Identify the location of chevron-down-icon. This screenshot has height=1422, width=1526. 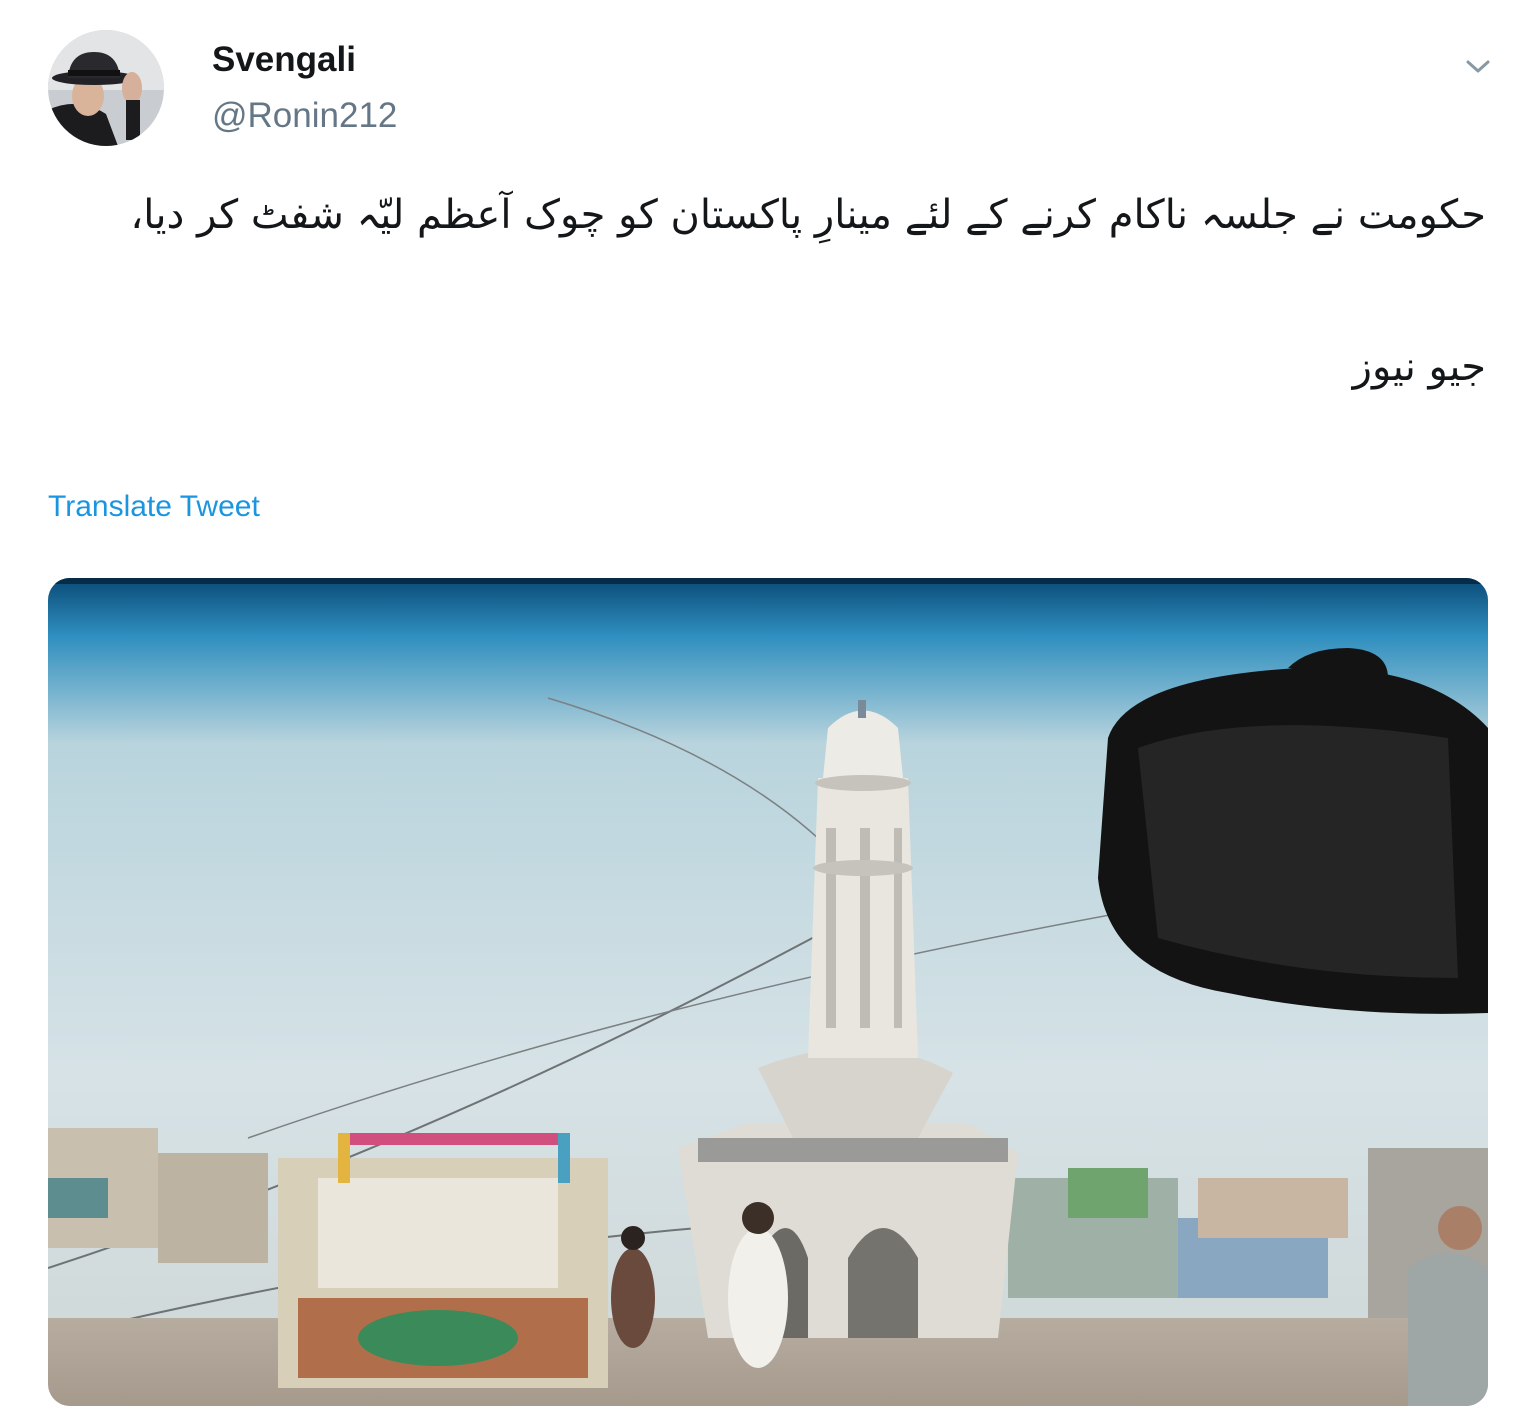
(1478, 66).